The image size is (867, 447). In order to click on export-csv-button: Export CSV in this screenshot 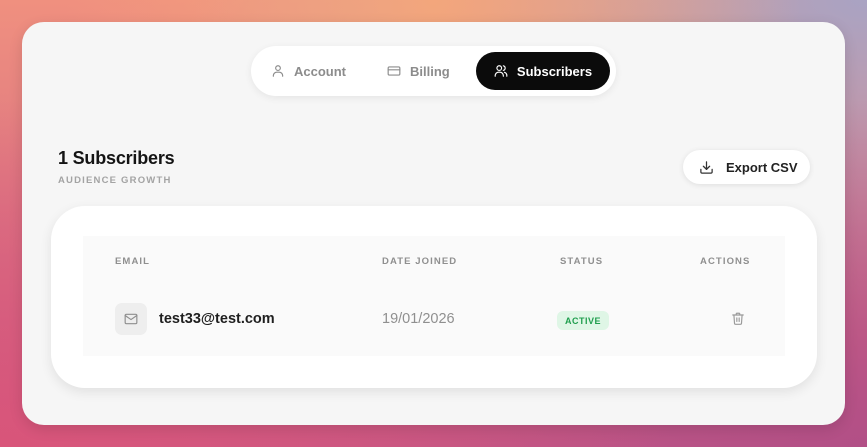, I will do `click(746, 167)`.